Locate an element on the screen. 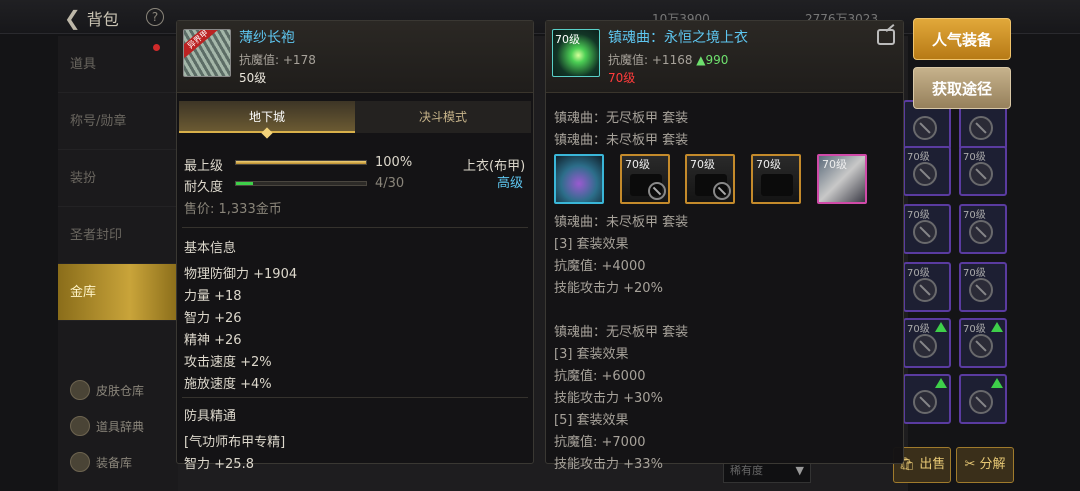 The width and height of the screenshot is (1080, 491). decompose-label: 分解 is located at coordinates (992, 464).